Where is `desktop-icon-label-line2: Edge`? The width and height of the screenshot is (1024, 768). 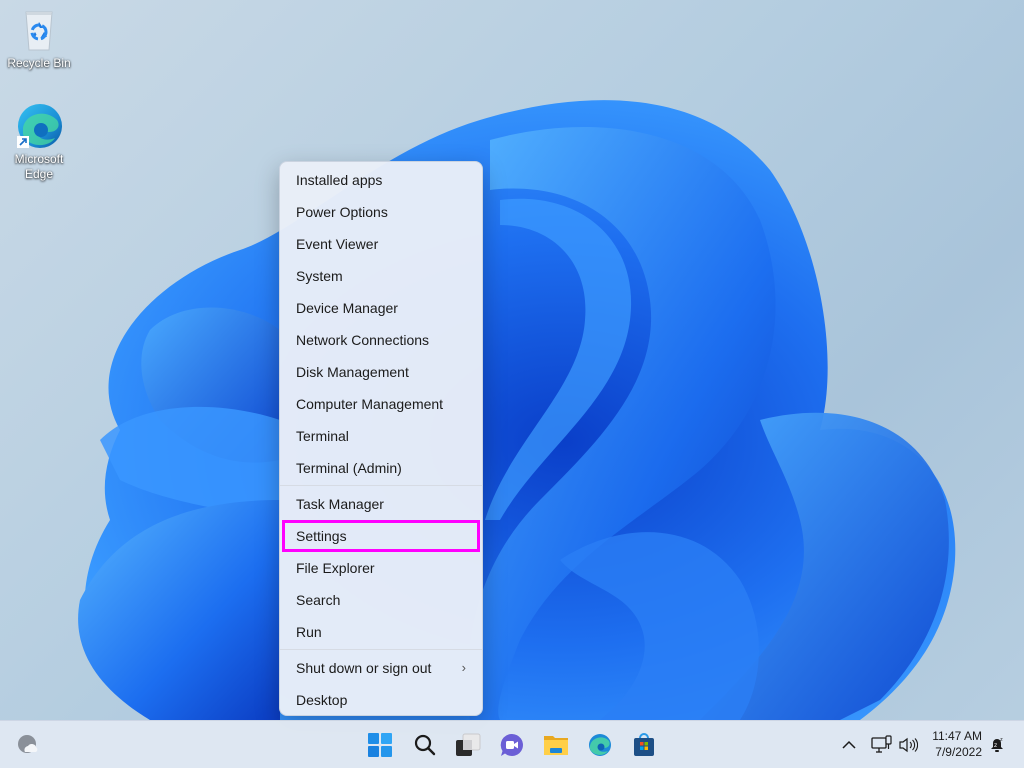 desktop-icon-label-line2: Edge is located at coordinates (39, 174).